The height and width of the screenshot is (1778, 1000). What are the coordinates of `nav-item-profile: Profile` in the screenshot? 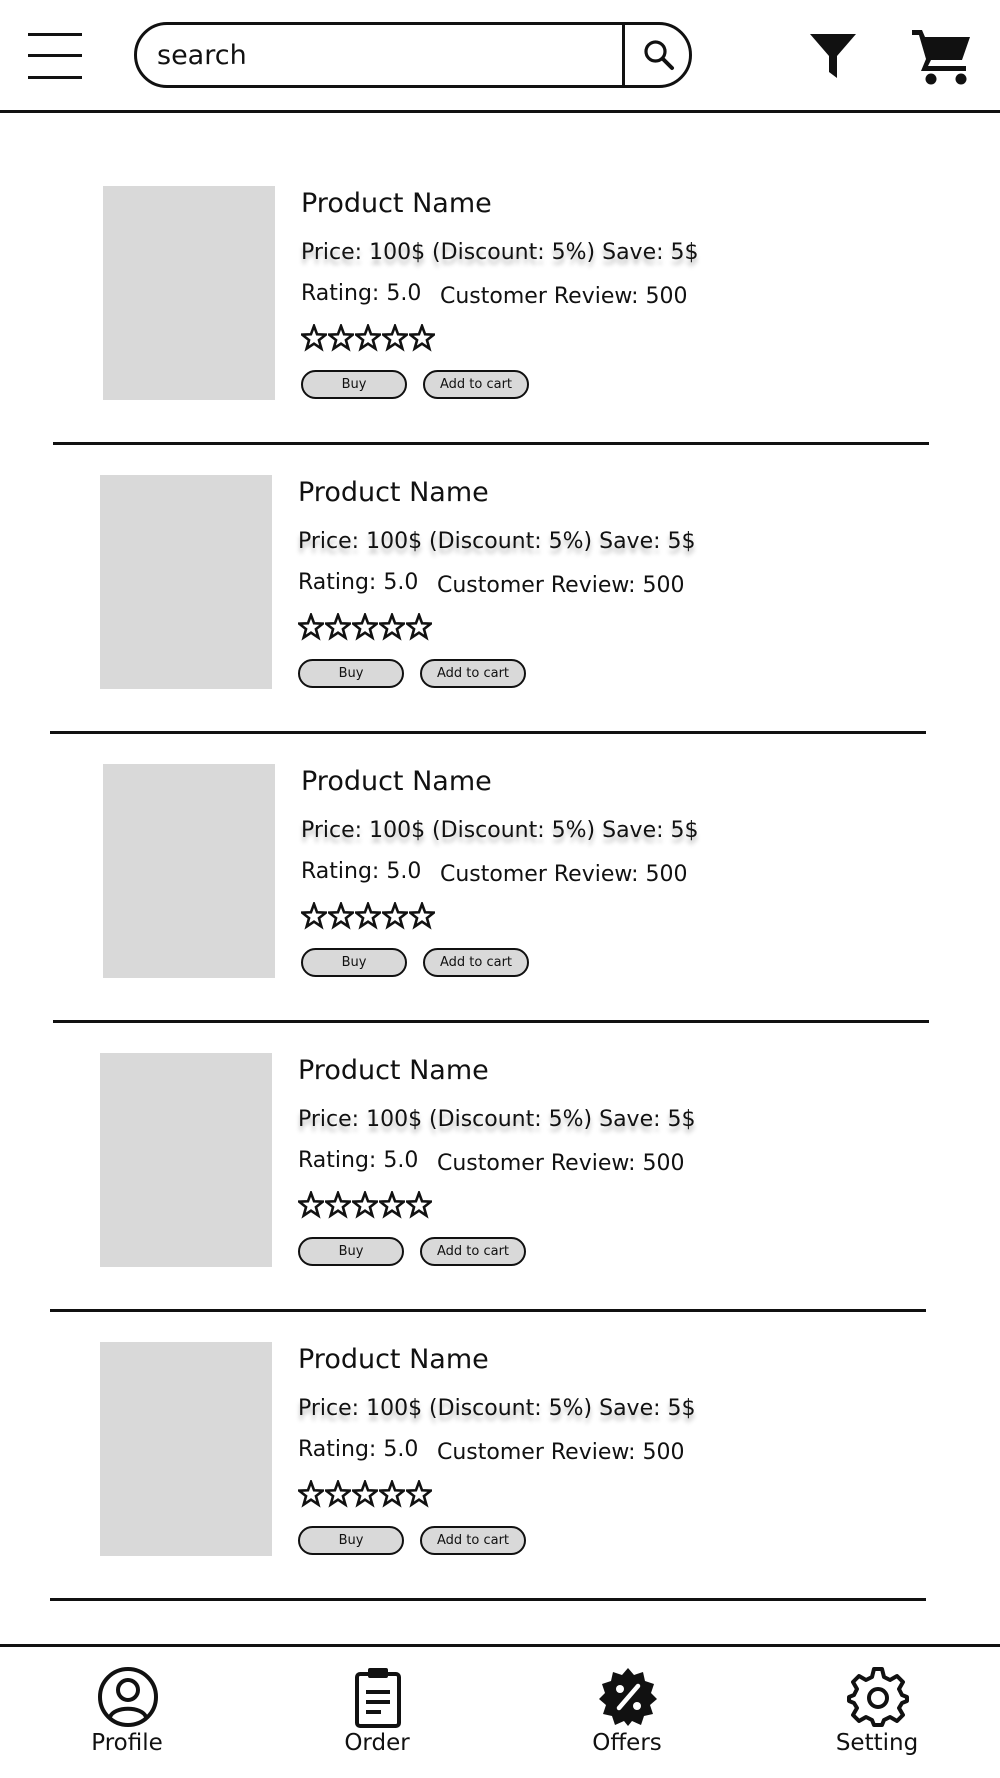 It's located at (127, 1721).